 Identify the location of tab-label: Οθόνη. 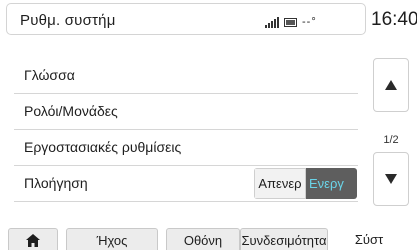
(203, 240).